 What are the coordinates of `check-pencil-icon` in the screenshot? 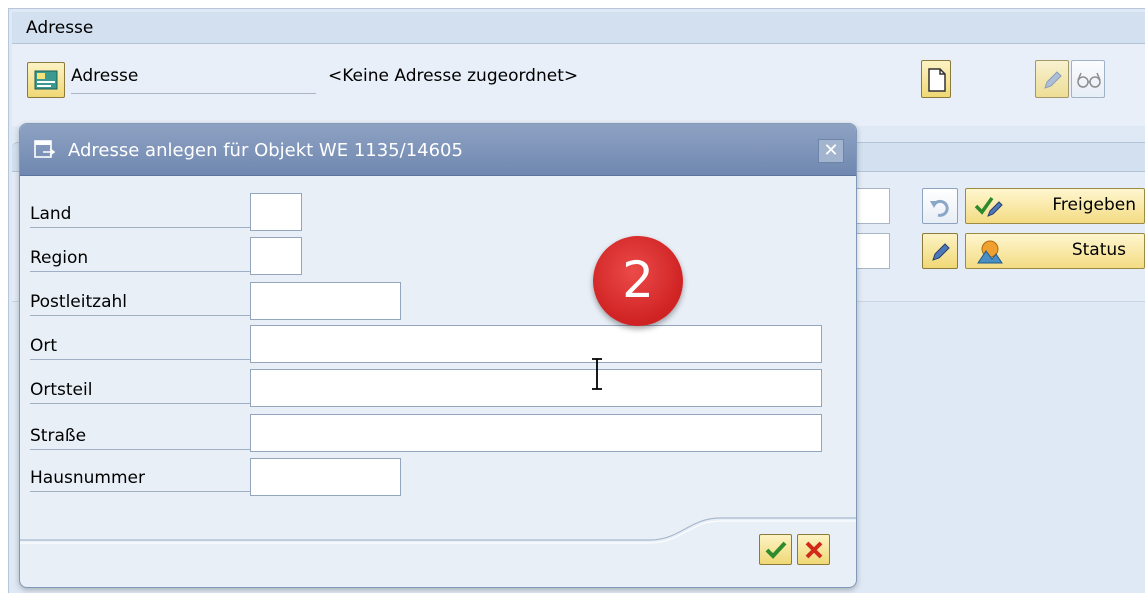 It's located at (988, 206).